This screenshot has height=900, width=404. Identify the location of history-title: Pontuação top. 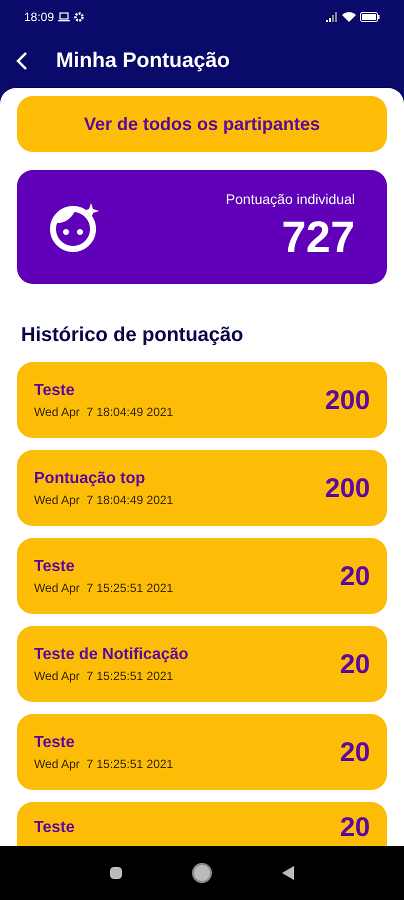
(90, 479).